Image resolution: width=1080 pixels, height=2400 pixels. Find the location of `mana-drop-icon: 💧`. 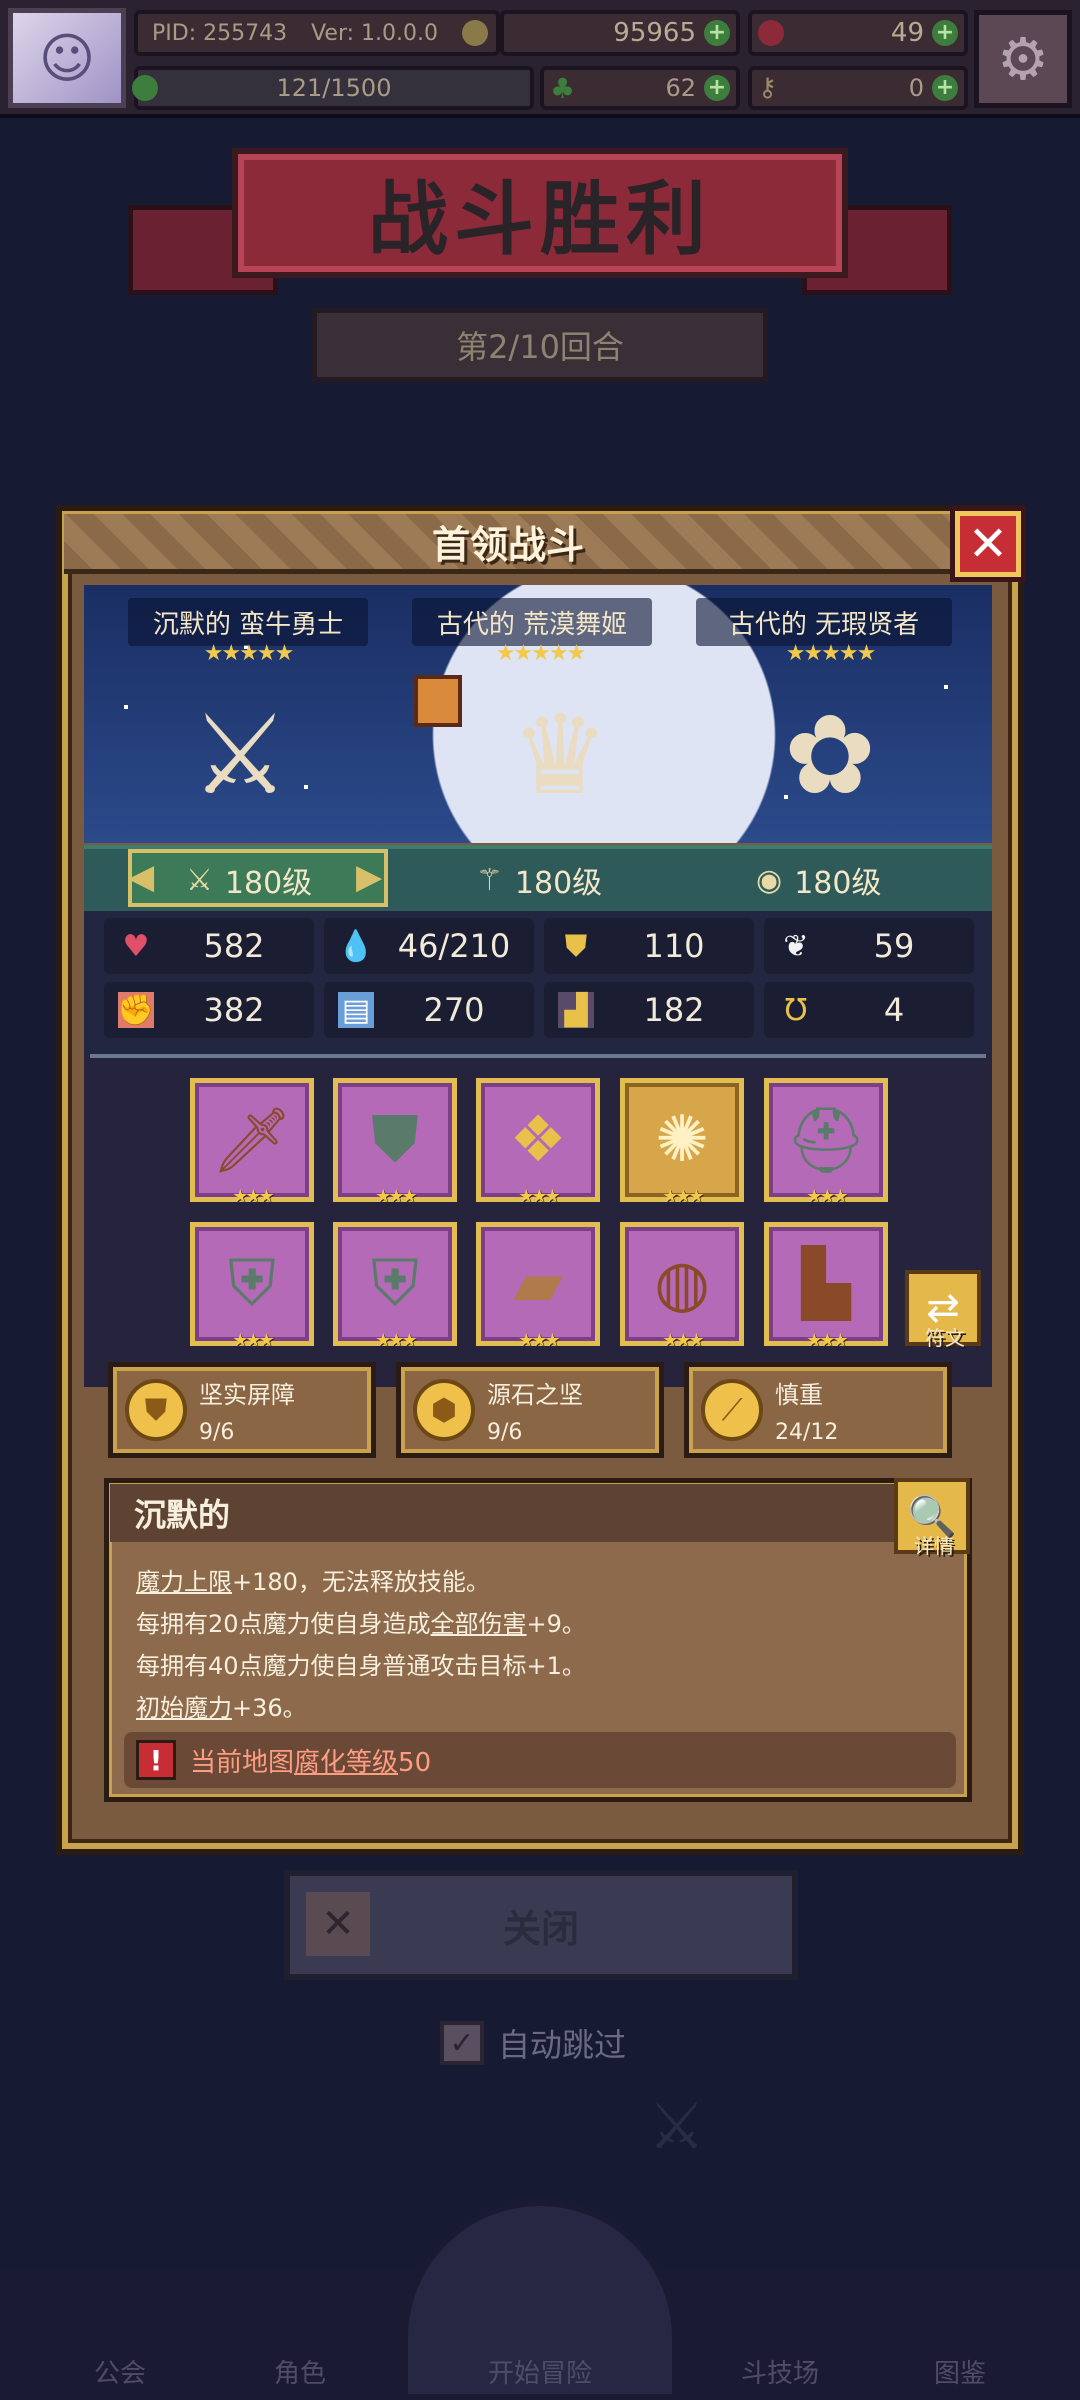

mana-drop-icon: 💧 is located at coordinates (356, 946).